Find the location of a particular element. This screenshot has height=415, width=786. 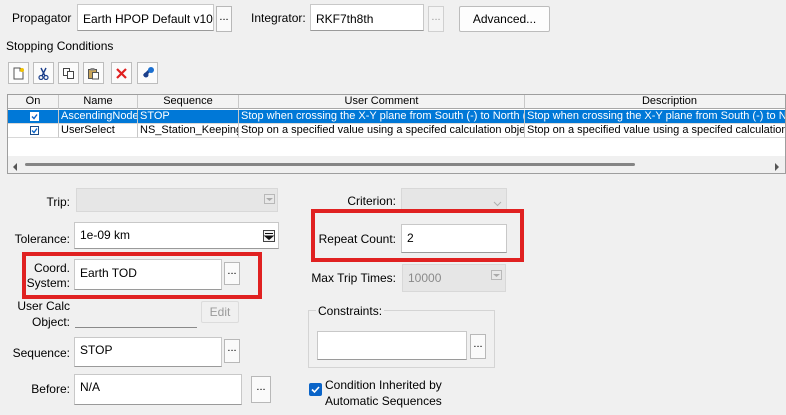

trip-spin-icon is located at coordinates (269, 199).